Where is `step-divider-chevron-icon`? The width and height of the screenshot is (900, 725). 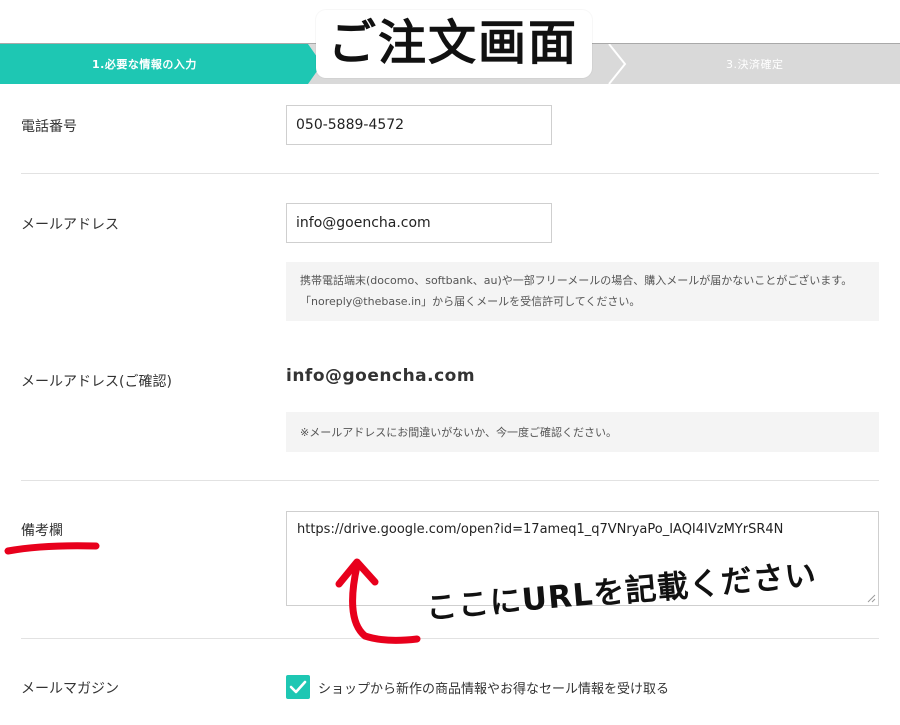 step-divider-chevron-icon is located at coordinates (617, 64).